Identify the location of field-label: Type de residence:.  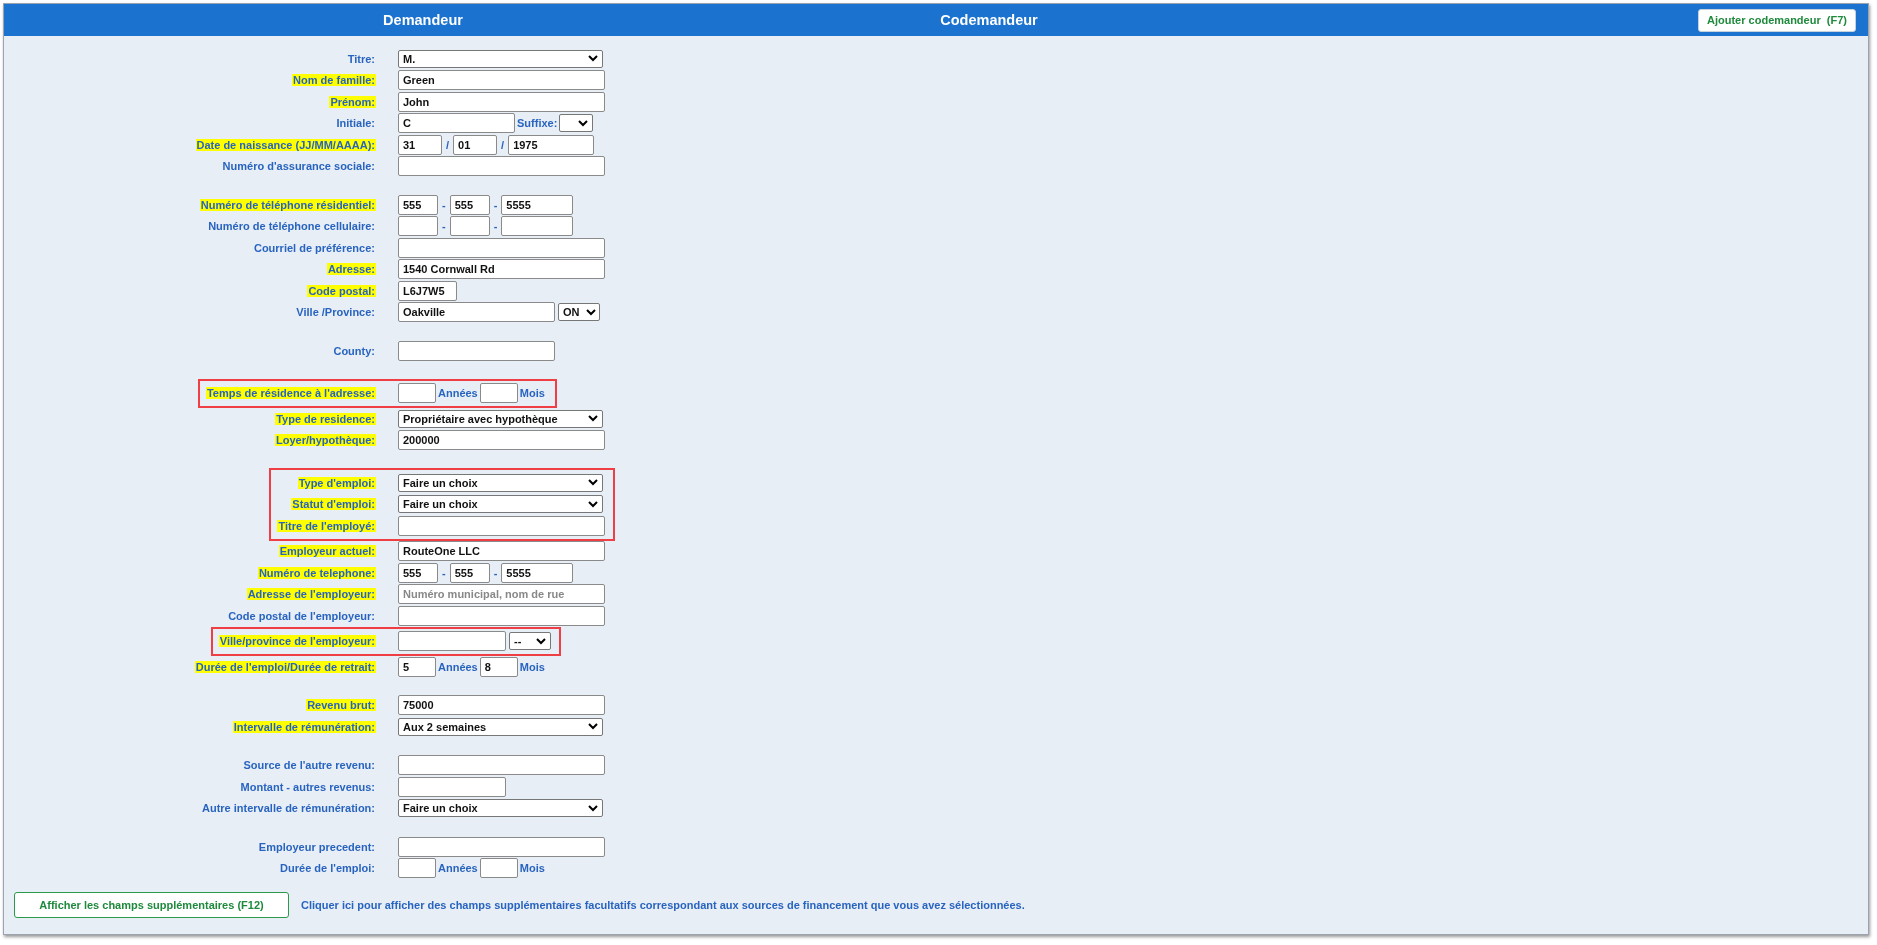
(325, 418).